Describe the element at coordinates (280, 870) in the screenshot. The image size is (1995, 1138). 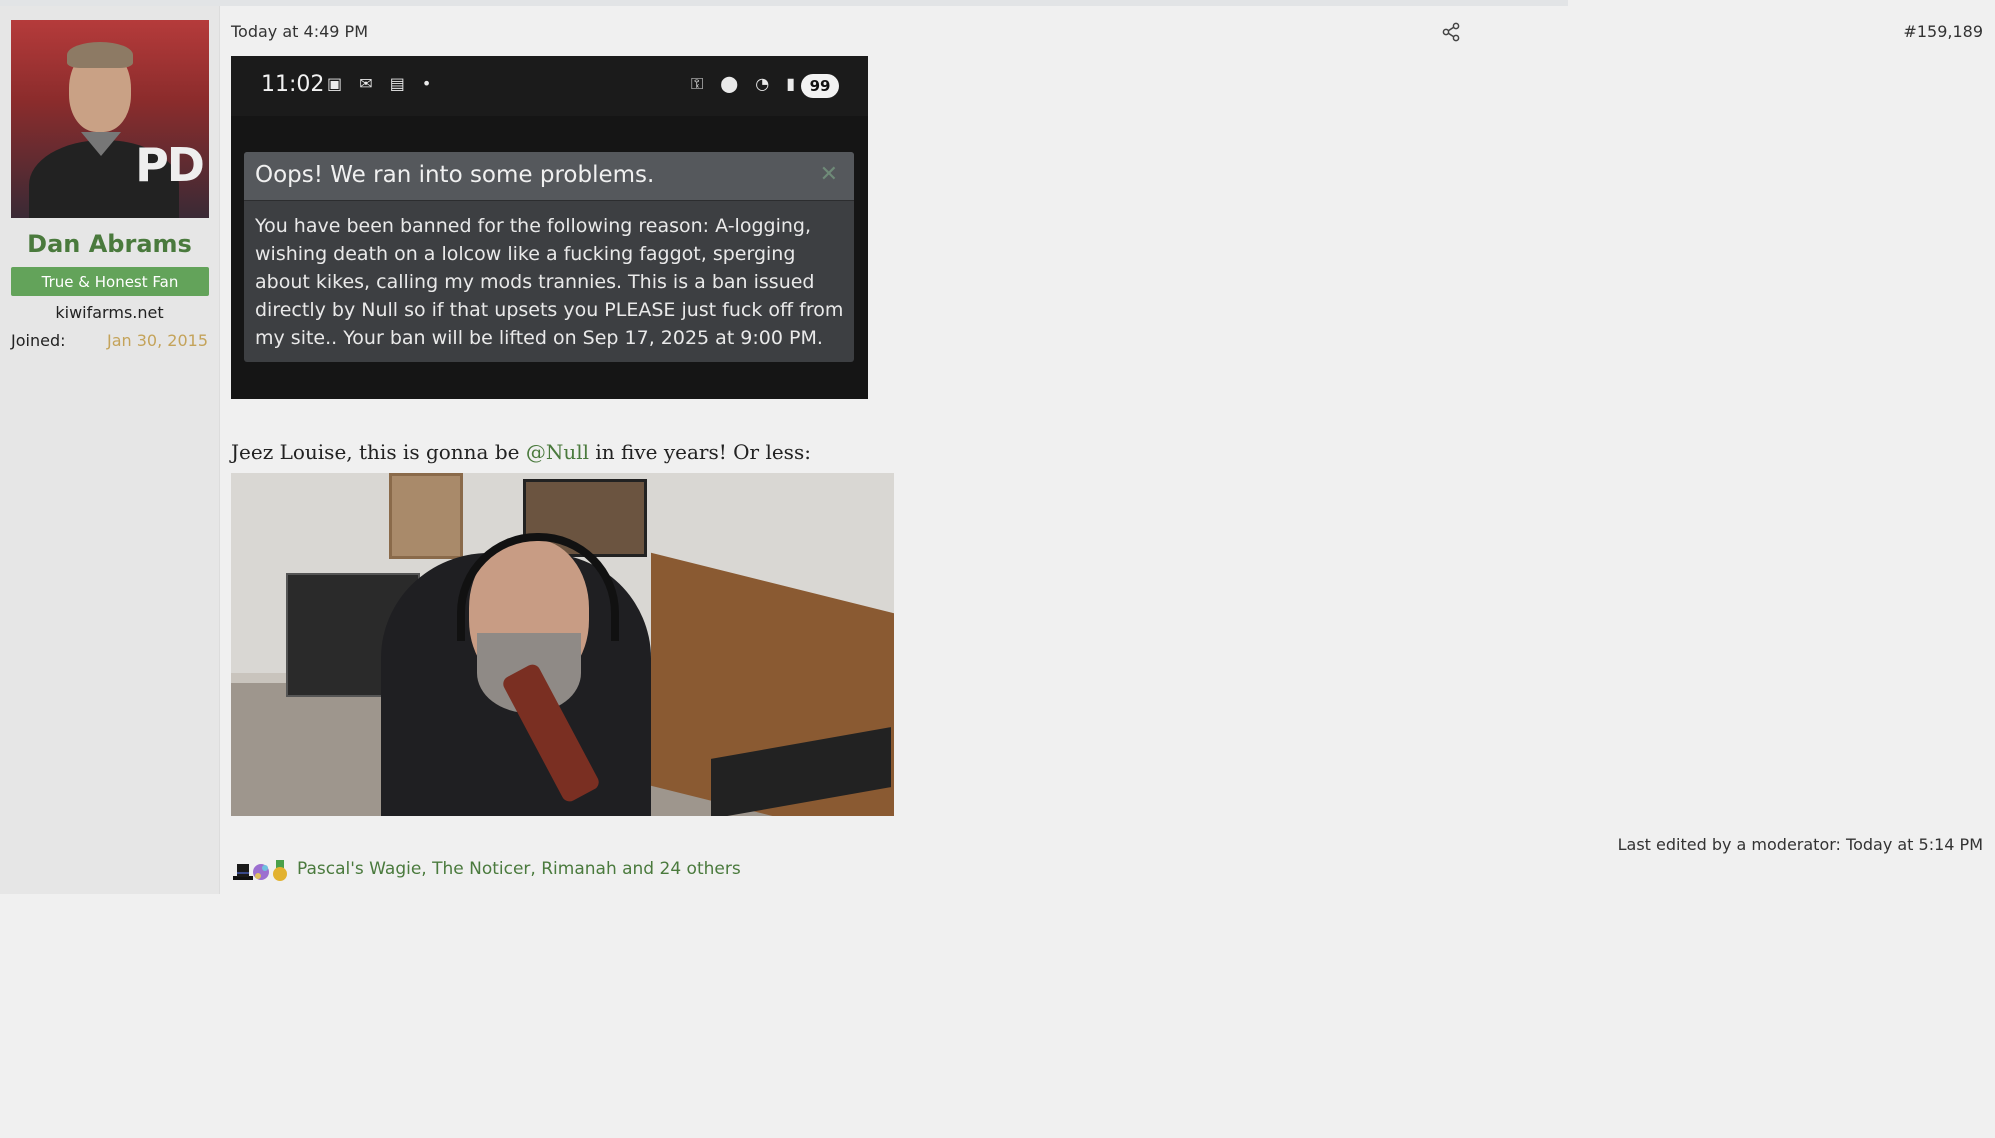
I see `medal-icon` at that location.